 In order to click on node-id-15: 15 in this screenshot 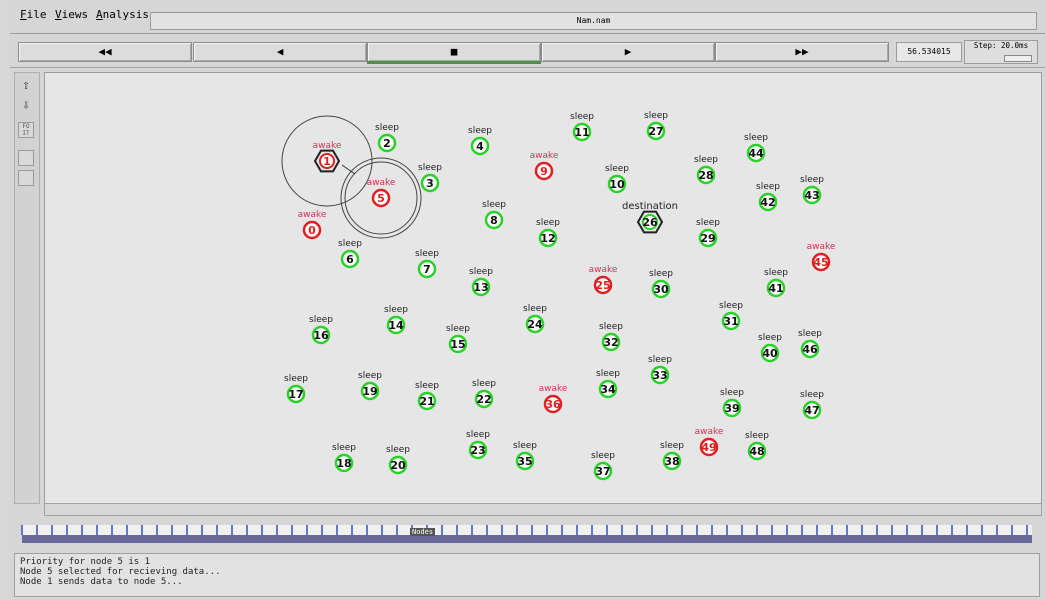, I will do `click(457, 344)`.